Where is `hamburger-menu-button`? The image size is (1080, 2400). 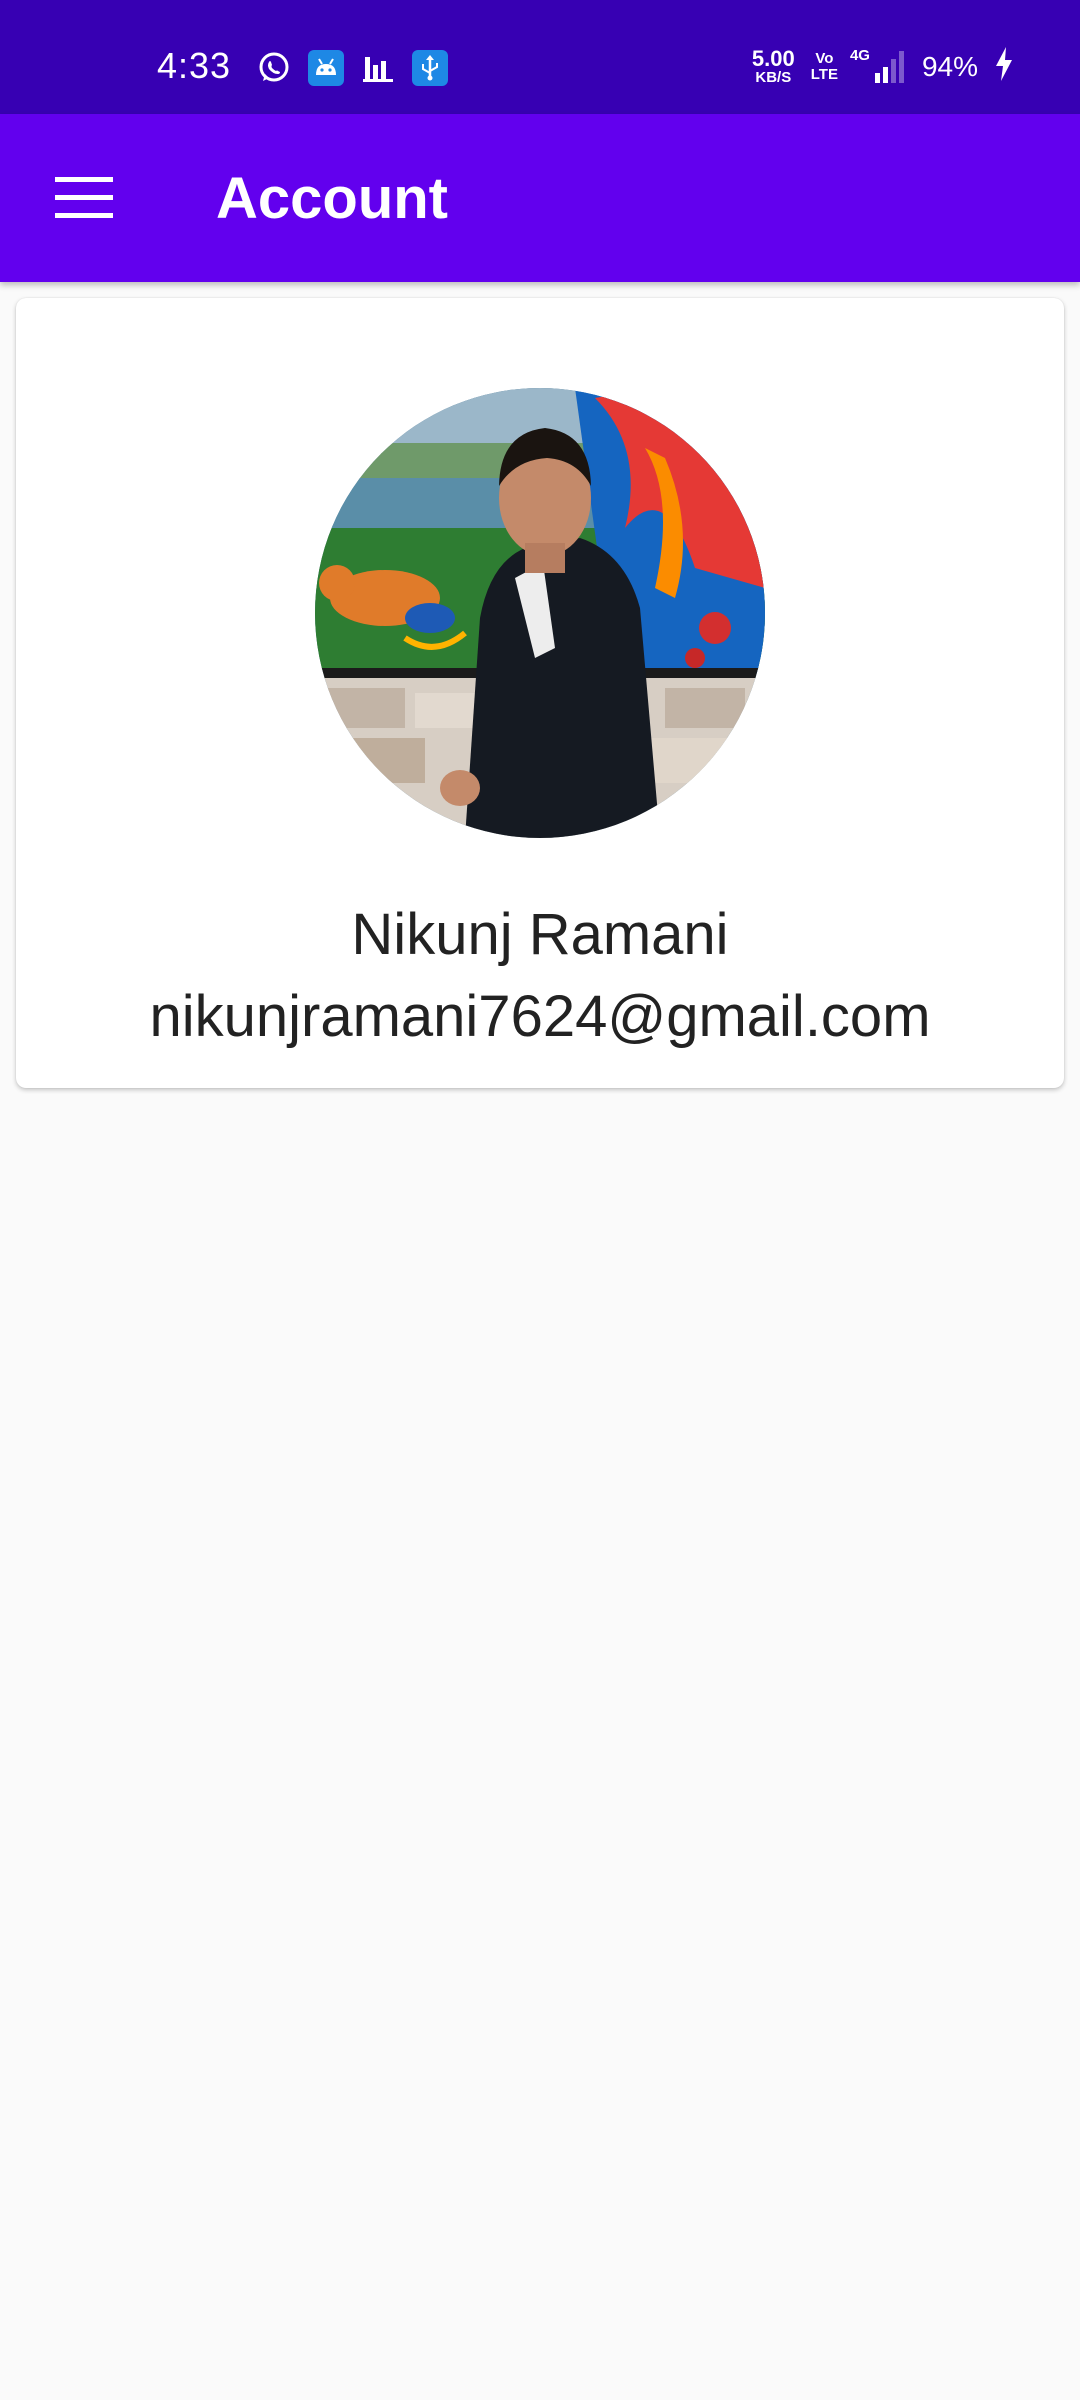 hamburger-menu-button is located at coordinates (84, 198).